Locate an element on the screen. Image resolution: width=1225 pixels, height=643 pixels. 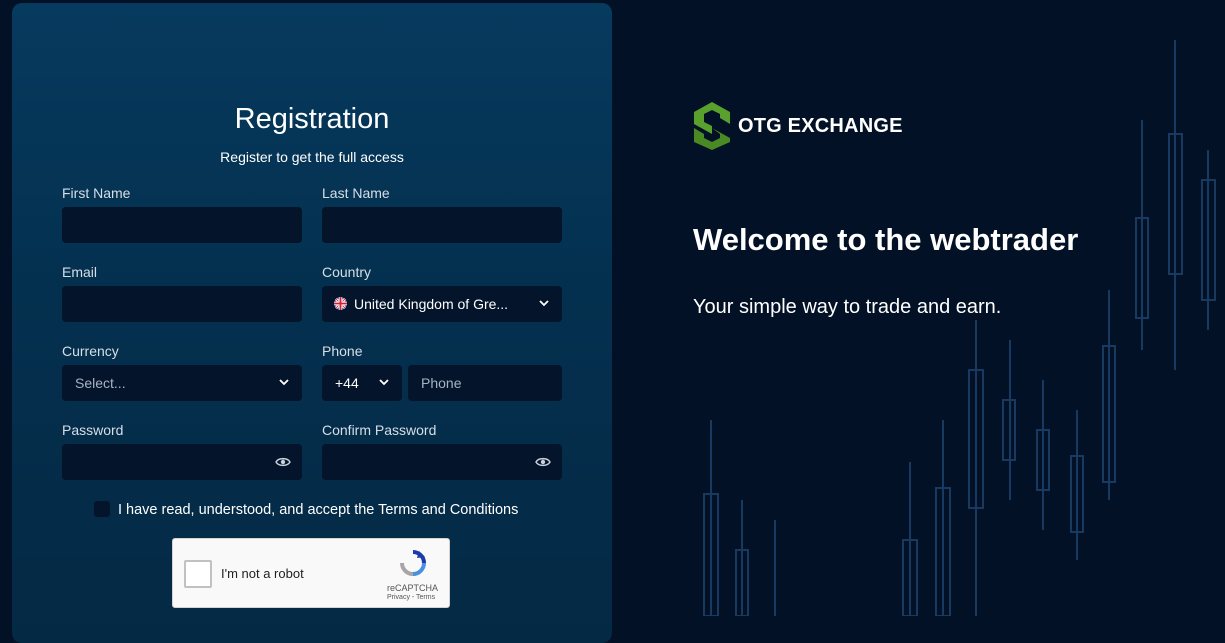
welcome-tagline: Your simple way to trade and earn. is located at coordinates (847, 307).